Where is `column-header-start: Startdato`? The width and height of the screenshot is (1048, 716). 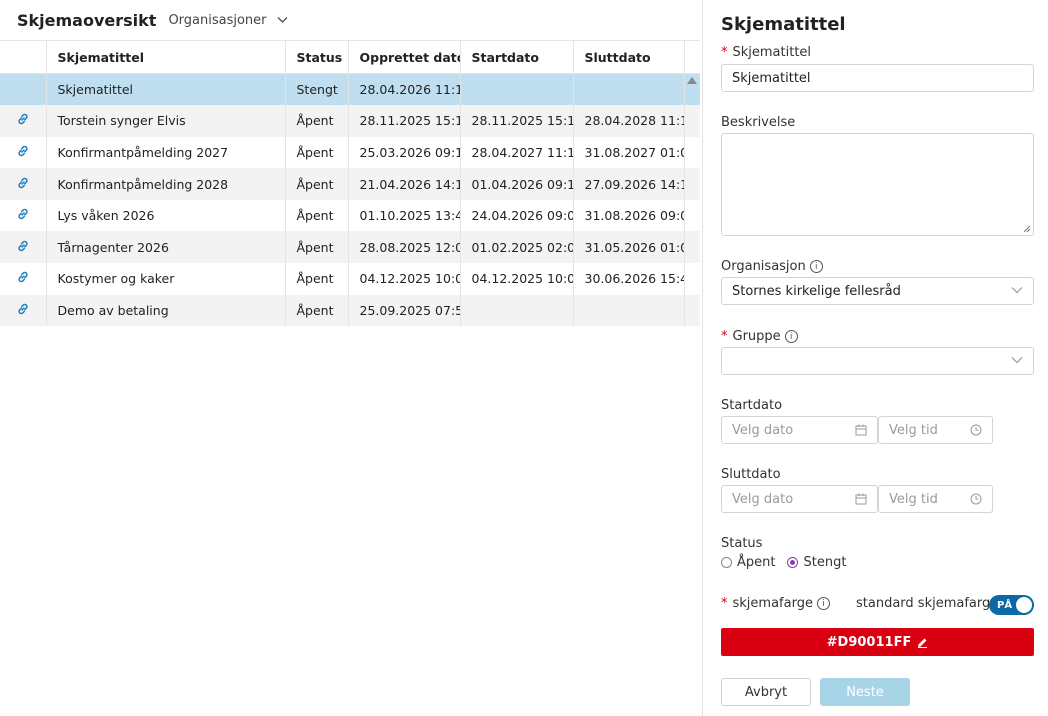 column-header-start: Startdato is located at coordinates (517, 57).